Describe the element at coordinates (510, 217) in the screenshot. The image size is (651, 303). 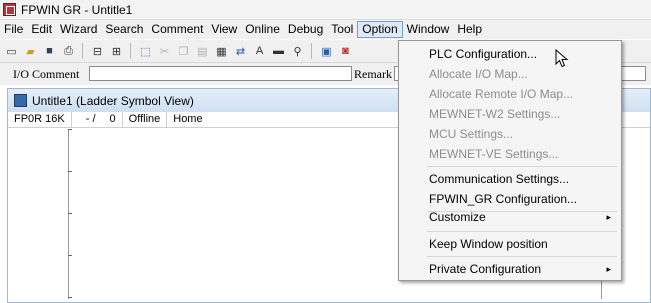
I see `menu-item-customize: Customize ▸` at that location.